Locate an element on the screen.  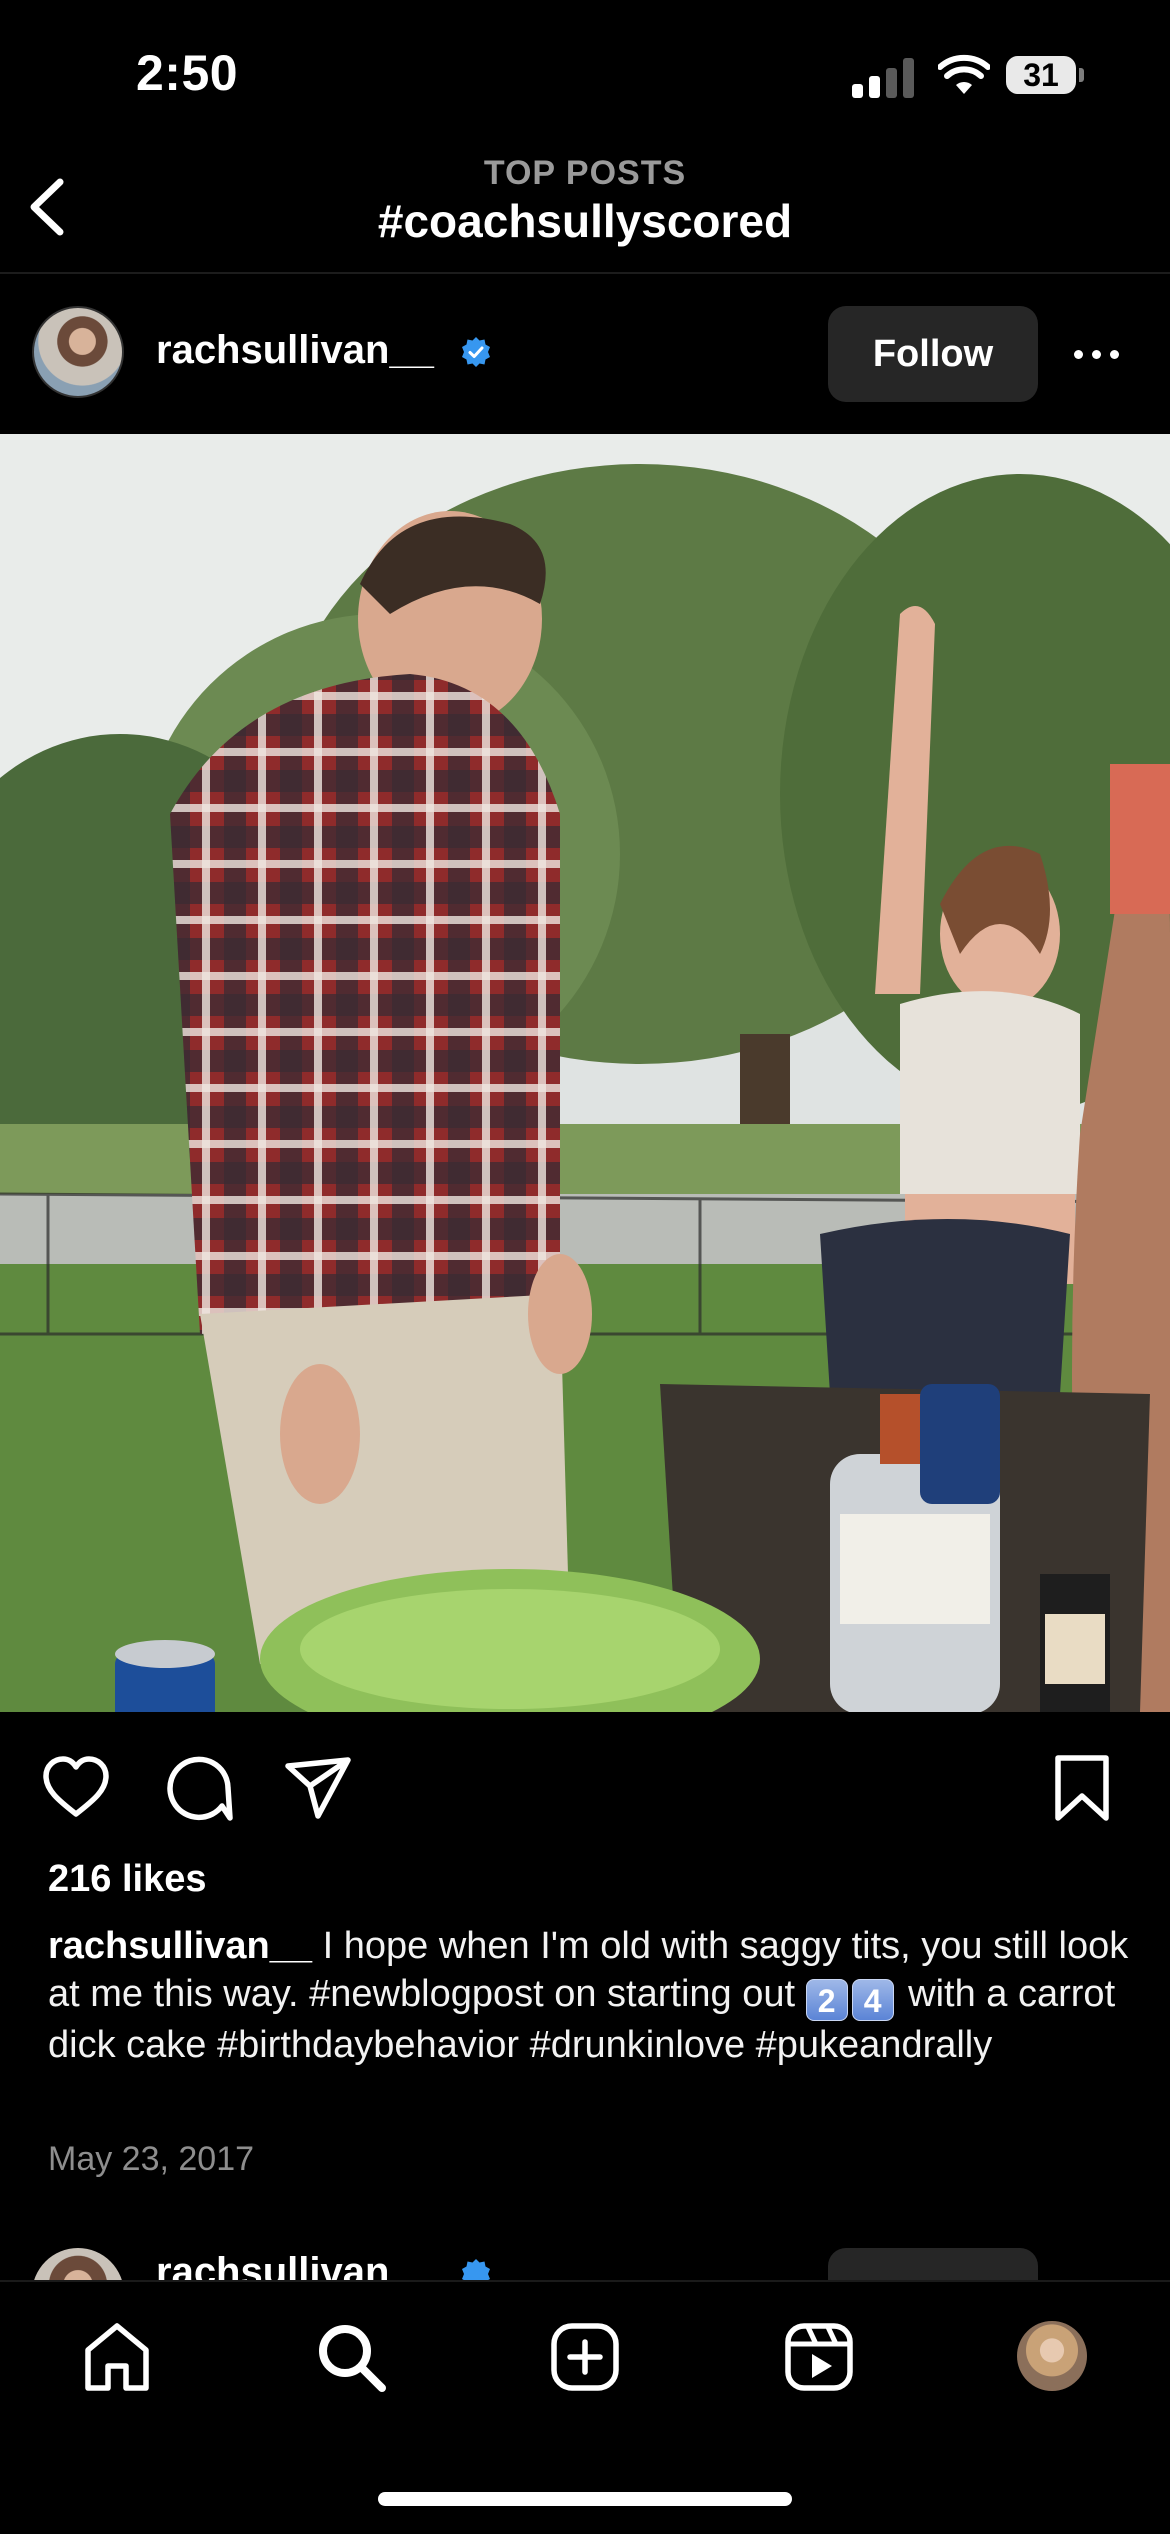
reels-icon is located at coordinates (819, 2357).